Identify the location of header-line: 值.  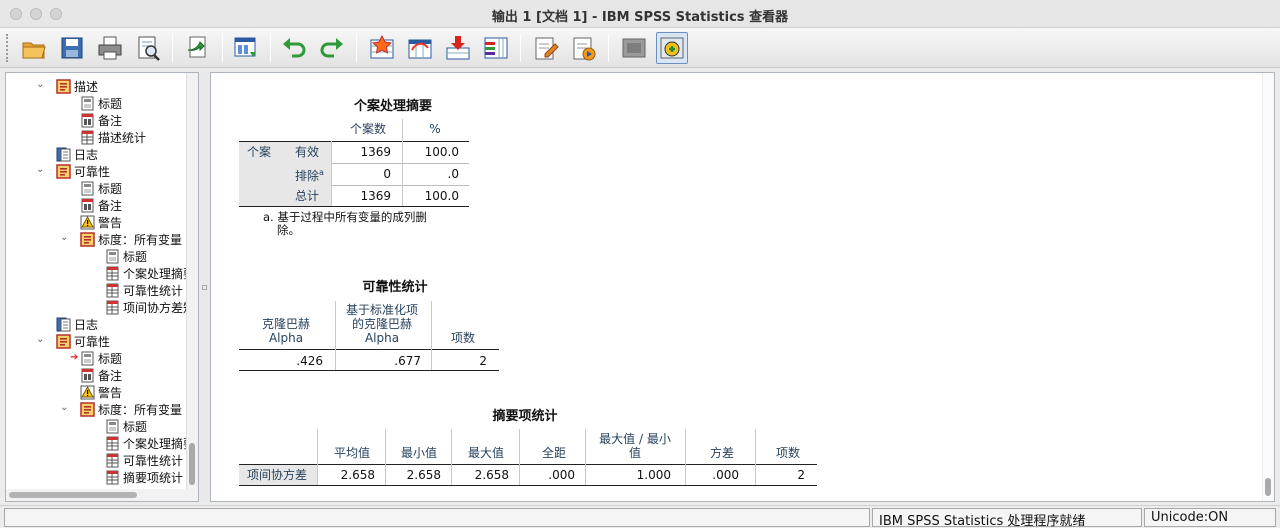
(634, 453).